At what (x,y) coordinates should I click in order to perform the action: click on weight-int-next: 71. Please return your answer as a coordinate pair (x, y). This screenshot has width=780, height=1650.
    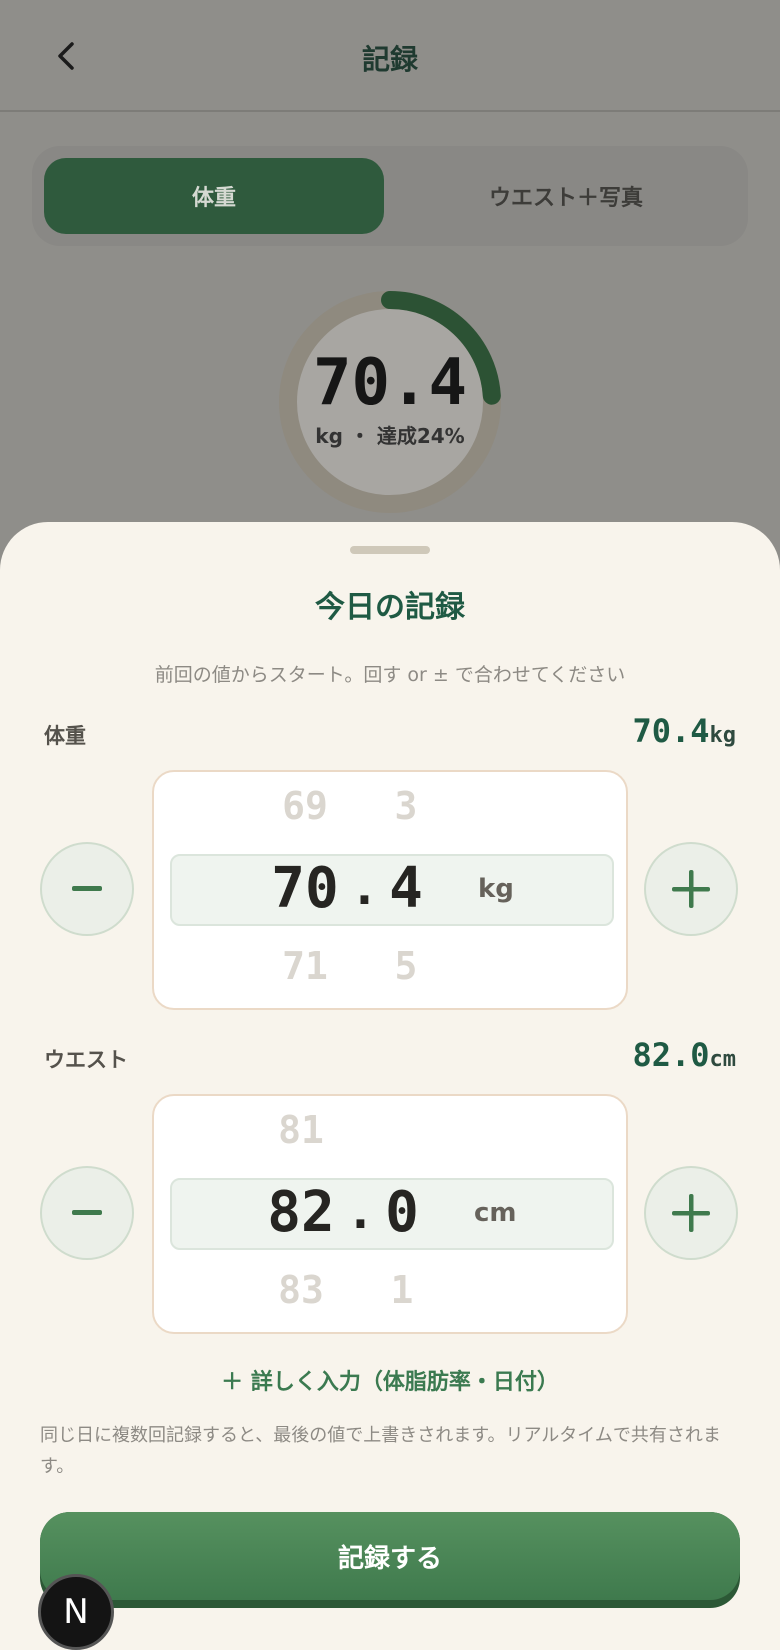
    Looking at the image, I should click on (305, 966).